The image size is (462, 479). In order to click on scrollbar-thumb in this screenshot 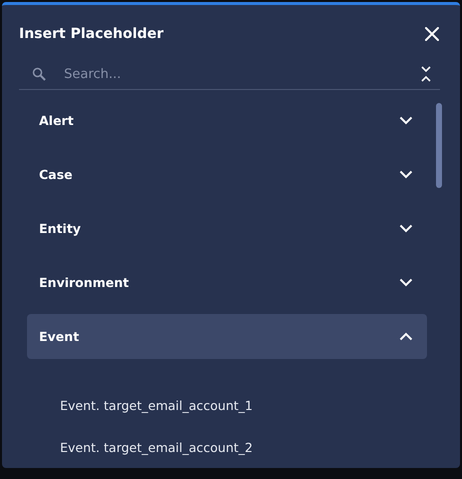, I will do `click(439, 145)`.